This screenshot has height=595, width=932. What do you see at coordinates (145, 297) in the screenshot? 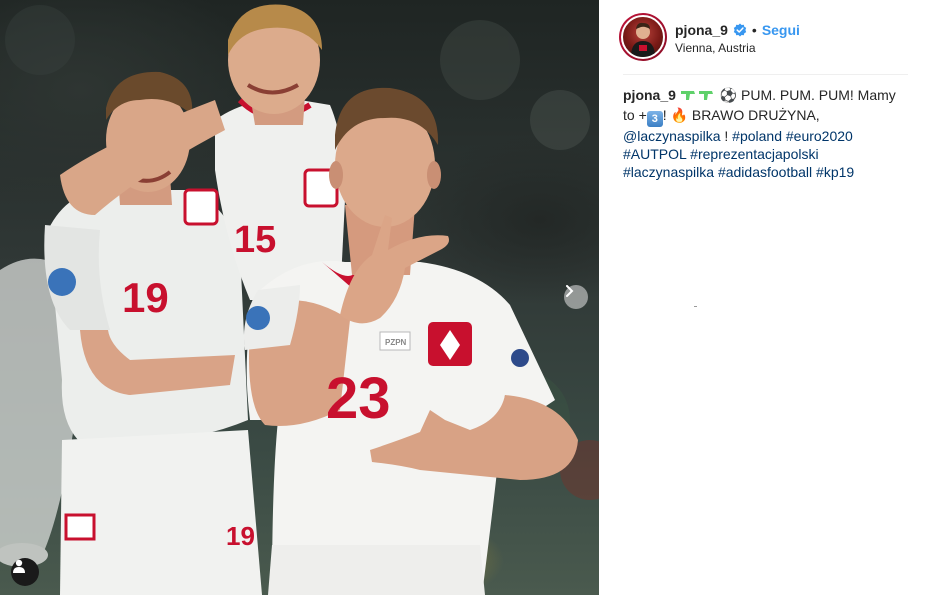
I see `jersey-number-19: 19` at bounding box center [145, 297].